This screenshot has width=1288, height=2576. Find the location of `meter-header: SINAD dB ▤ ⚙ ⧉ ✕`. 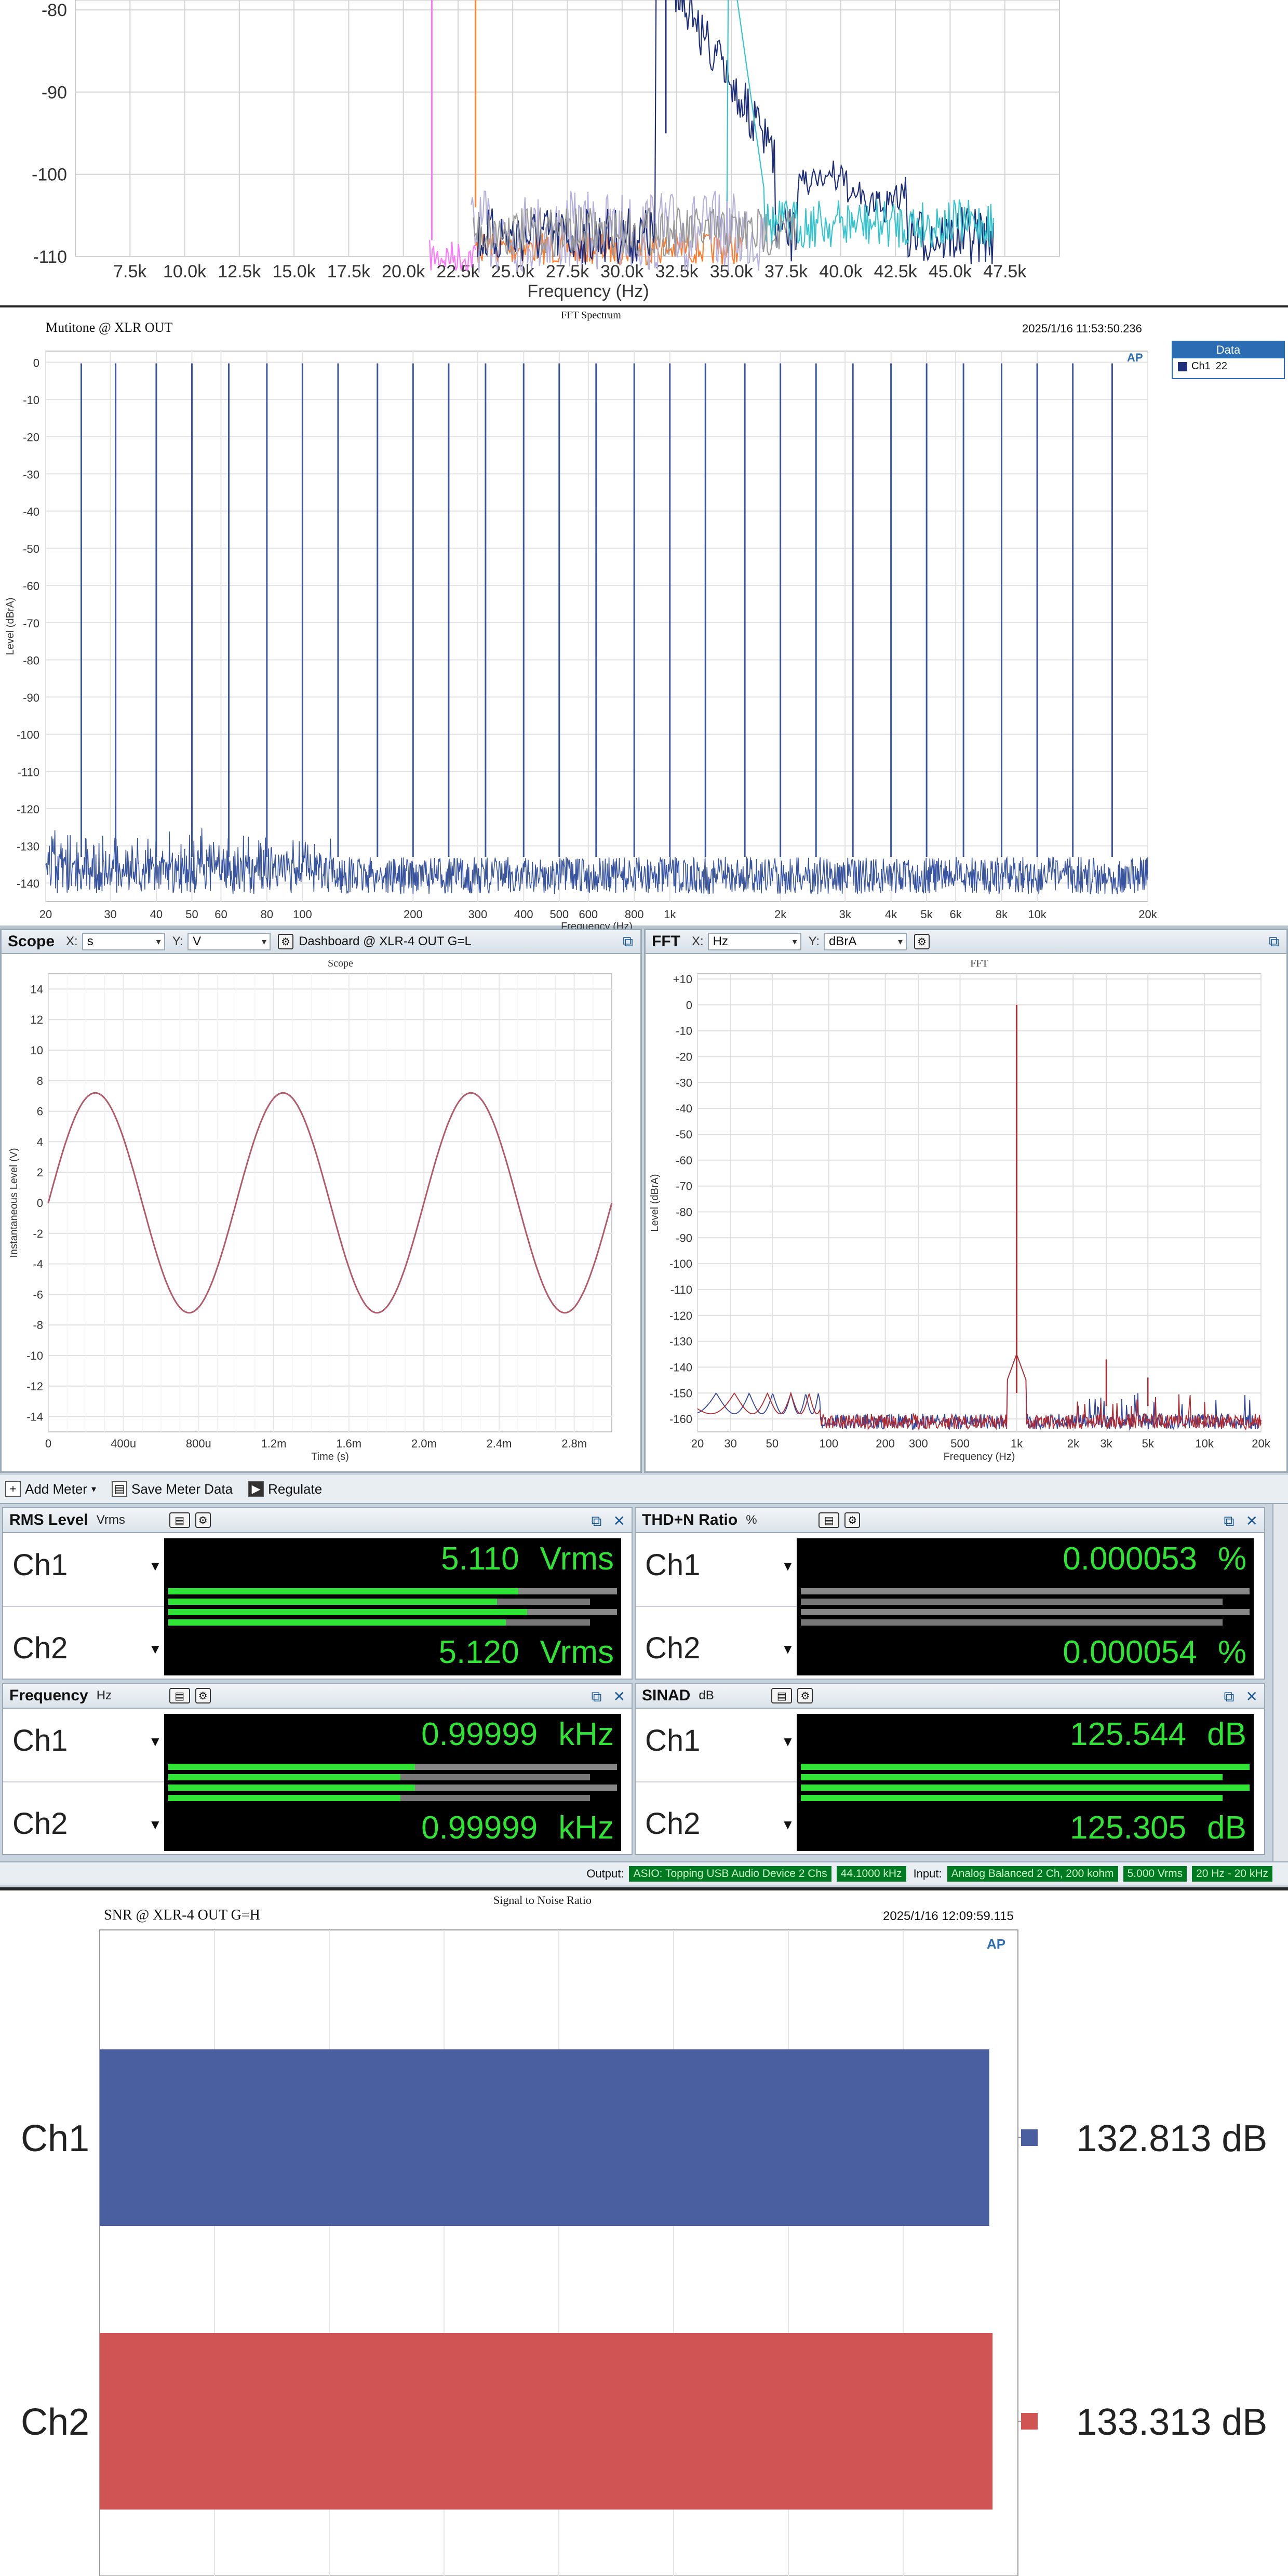

meter-header: SINAD dB ▤ ⚙ ⧉ ✕ is located at coordinates (950, 1697).